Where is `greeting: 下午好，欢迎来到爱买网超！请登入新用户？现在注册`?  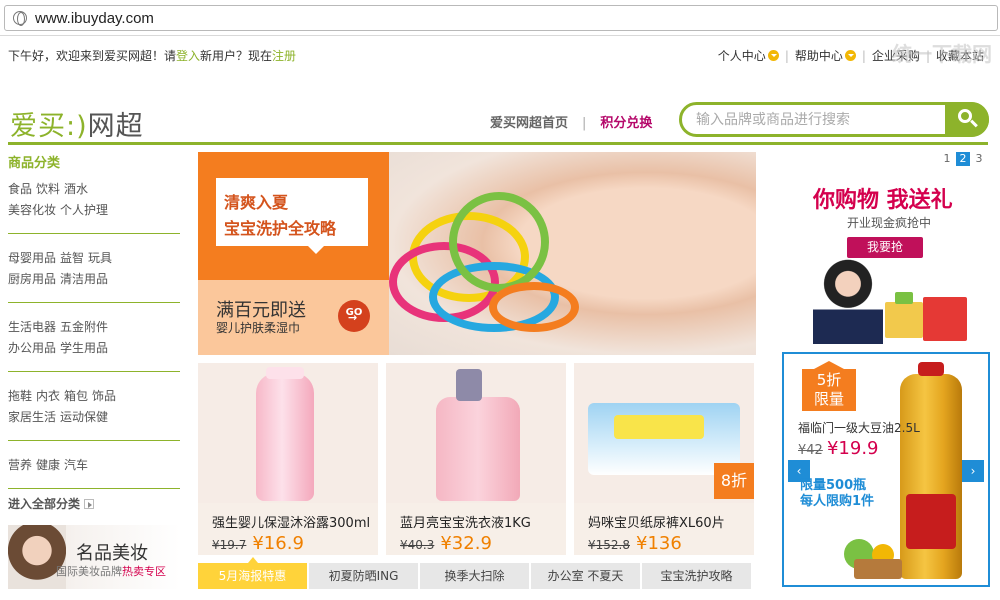 greeting: 下午好，欢迎来到爱买网超！请登入新用户？现在注册 is located at coordinates (152, 55).